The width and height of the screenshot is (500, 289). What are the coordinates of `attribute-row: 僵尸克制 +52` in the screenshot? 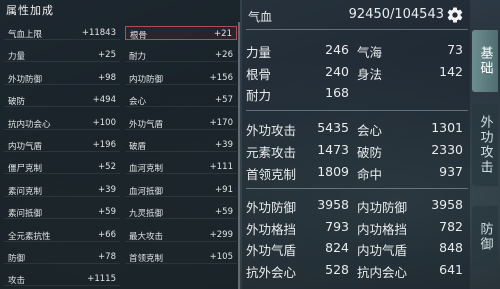 It's located at (62, 167).